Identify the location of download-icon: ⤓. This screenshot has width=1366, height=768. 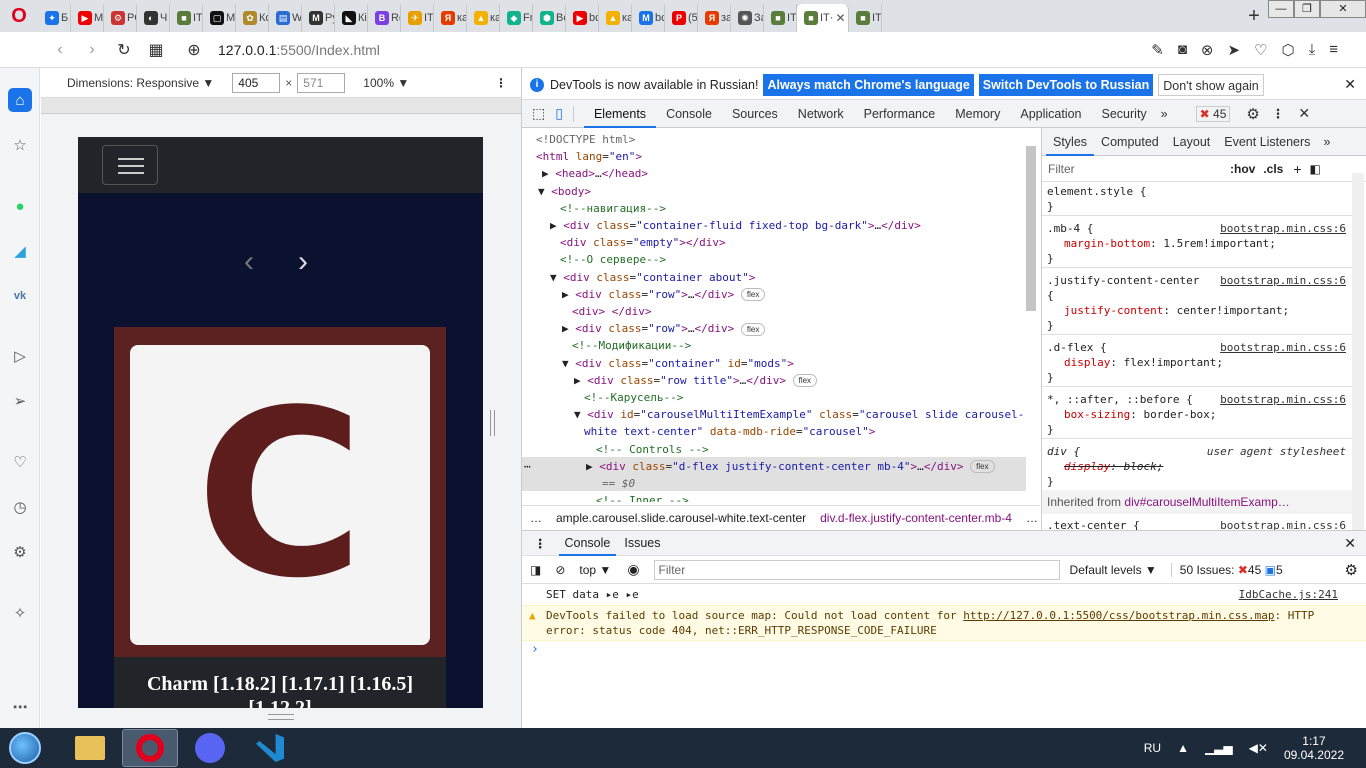
(1312, 50).